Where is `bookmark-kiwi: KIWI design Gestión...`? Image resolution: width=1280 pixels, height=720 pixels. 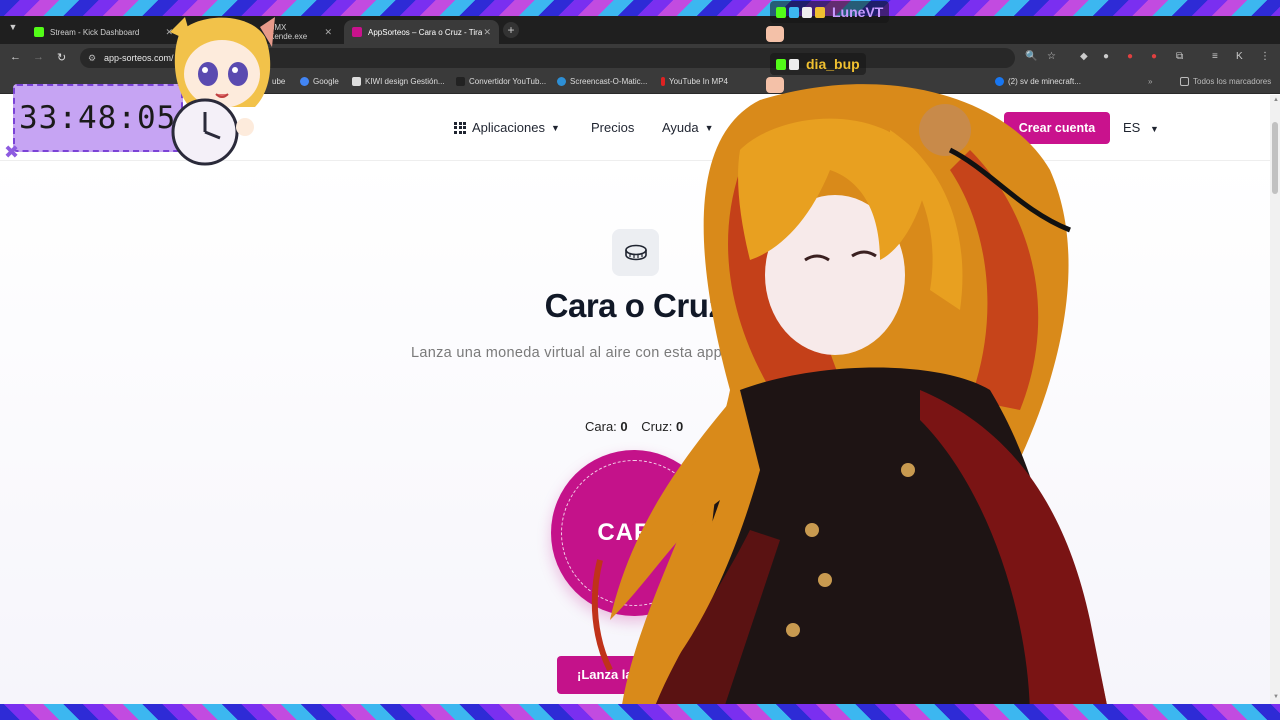 bookmark-kiwi: KIWI design Gestión... is located at coordinates (398, 81).